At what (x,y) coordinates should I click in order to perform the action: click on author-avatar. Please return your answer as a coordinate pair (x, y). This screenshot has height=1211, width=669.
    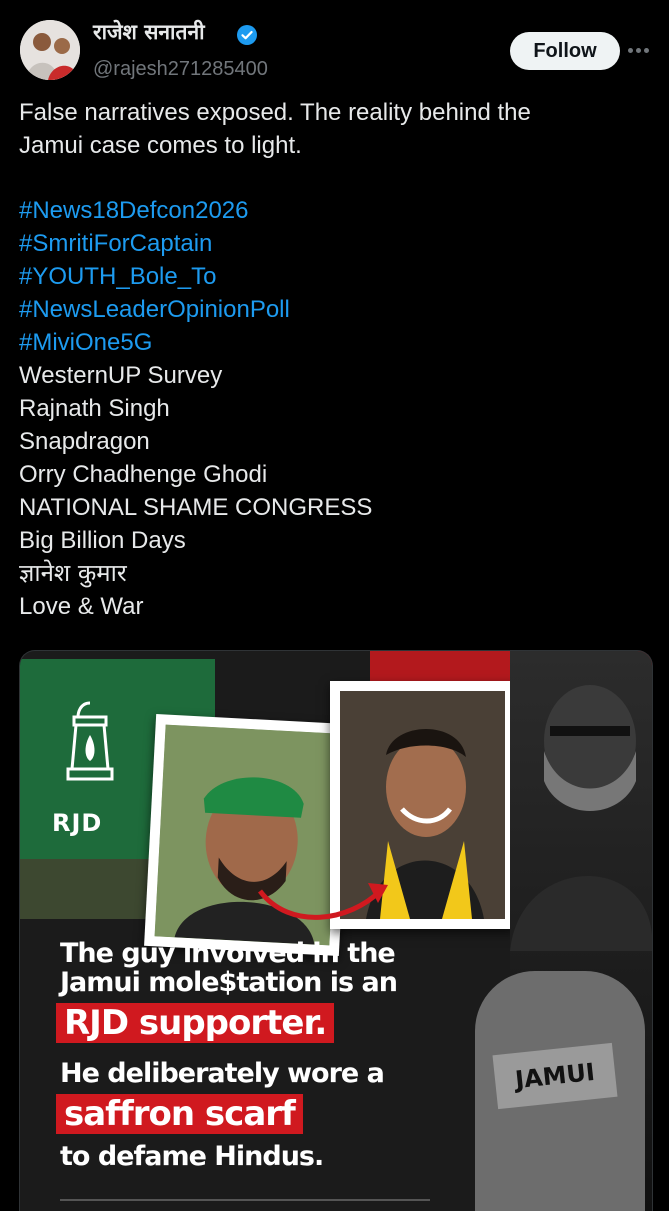
    Looking at the image, I should click on (50, 50).